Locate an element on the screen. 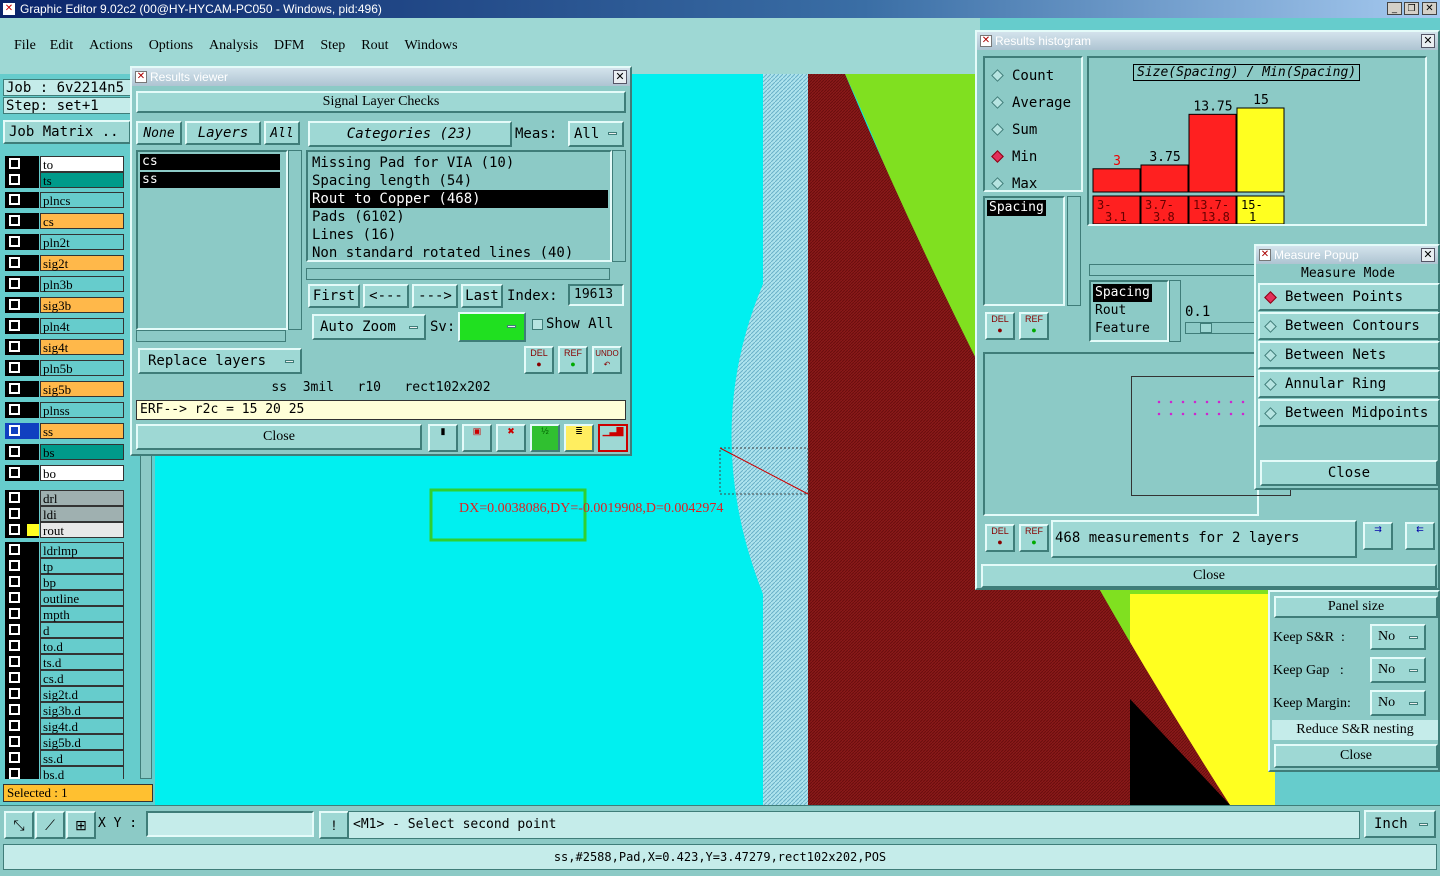 The height and width of the screenshot is (876, 1440). histogram-close-button: Close is located at coordinates (1209, 576).